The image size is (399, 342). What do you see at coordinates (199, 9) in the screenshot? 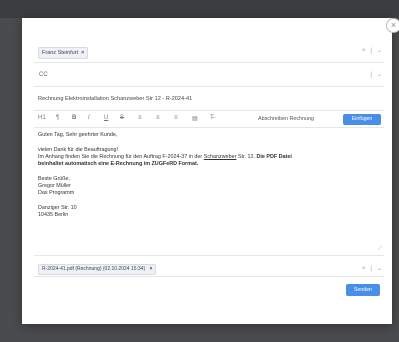
I see `backdrop` at bounding box center [199, 9].